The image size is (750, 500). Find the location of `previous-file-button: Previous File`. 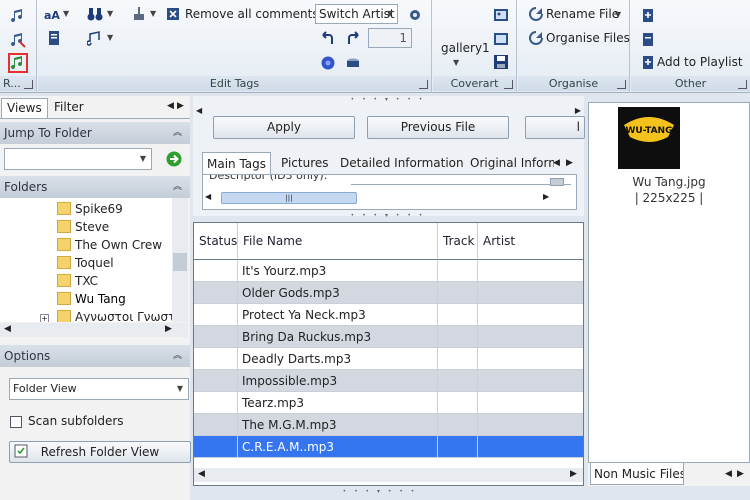

previous-file-button: Previous File is located at coordinates (438, 127).